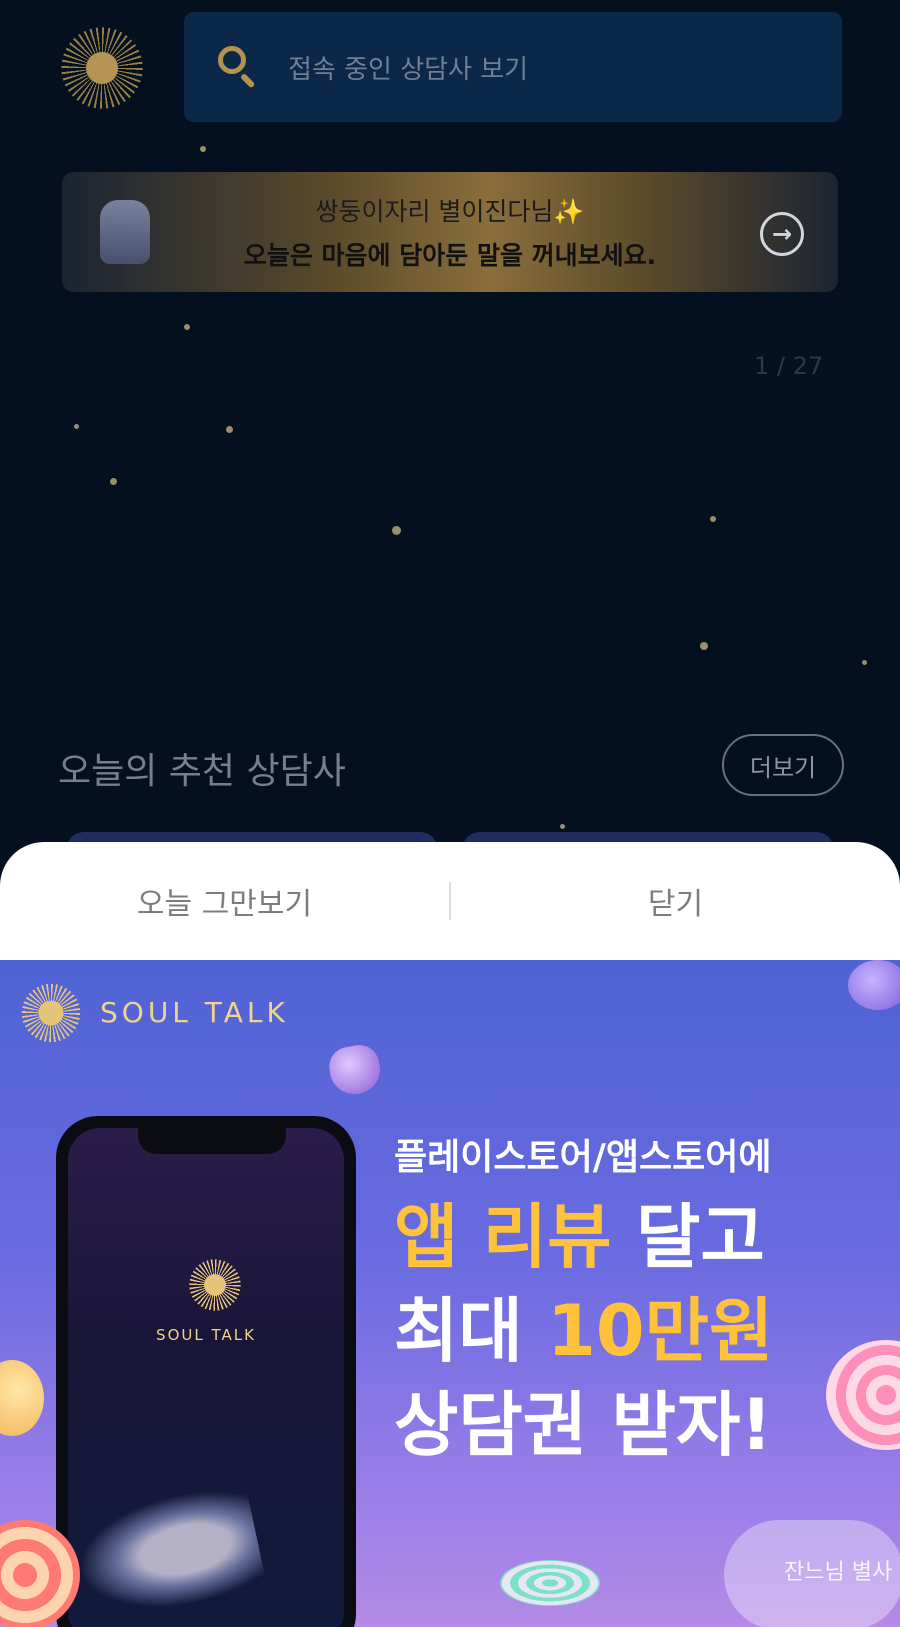  I want to click on swirl-candy-icon, so click(550, 1583).